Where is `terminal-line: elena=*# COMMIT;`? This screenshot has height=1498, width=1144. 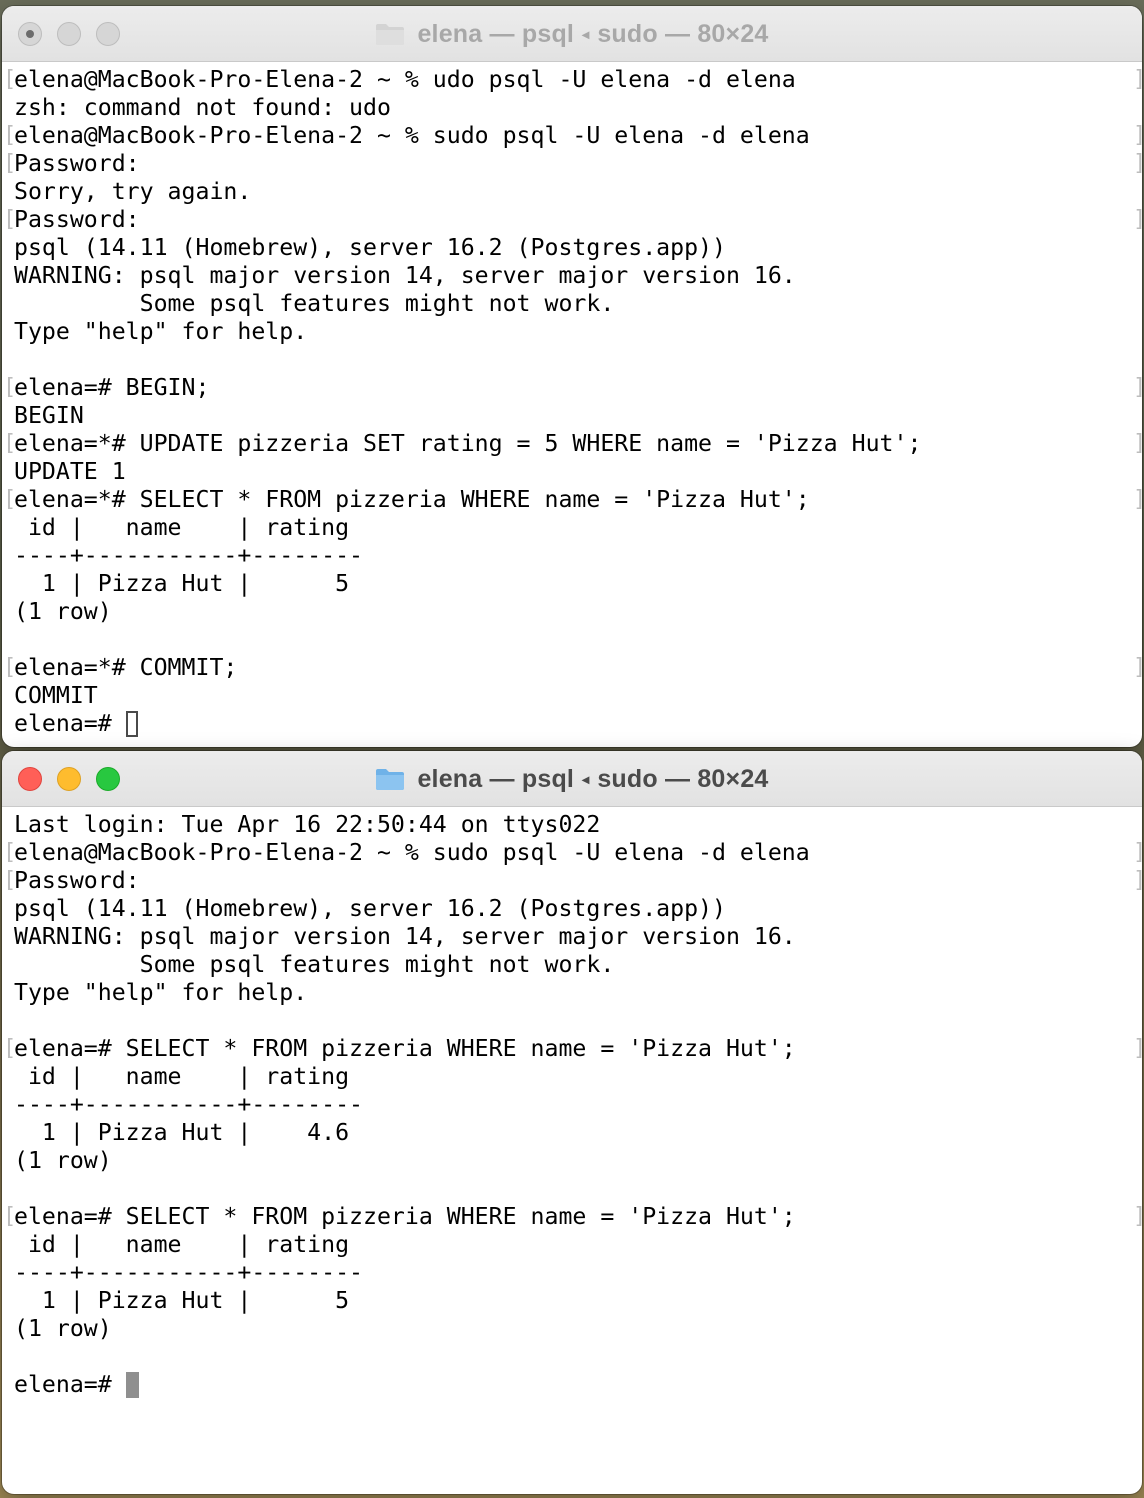 terminal-line: elena=*# COMMIT; is located at coordinates (572, 668).